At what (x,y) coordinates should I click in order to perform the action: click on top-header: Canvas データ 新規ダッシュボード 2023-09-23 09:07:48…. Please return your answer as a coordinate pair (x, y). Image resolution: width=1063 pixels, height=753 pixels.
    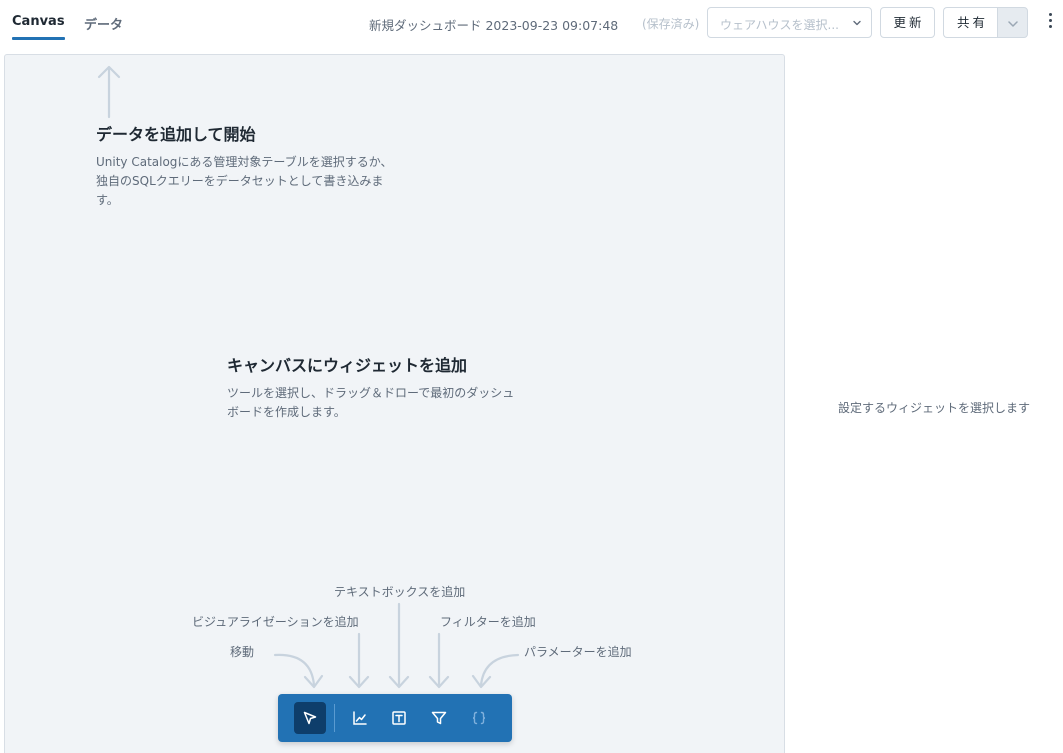
    Looking at the image, I should click on (531, 23).